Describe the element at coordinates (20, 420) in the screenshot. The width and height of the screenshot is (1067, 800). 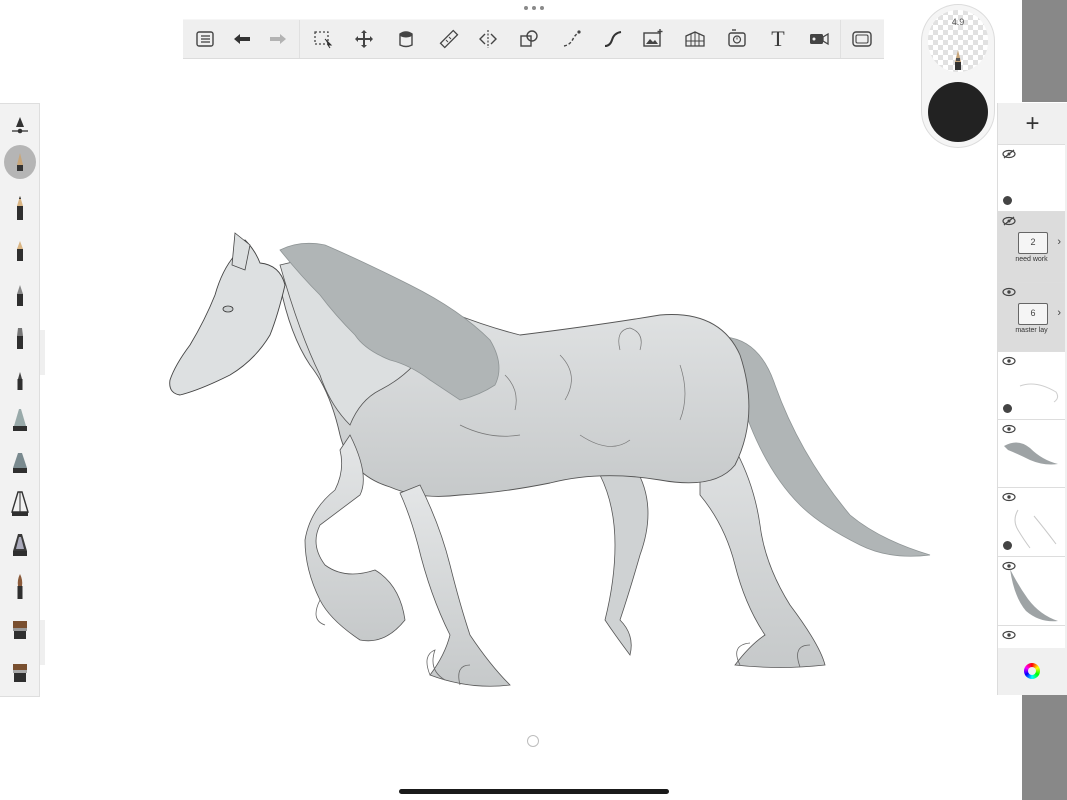
I see `airbrush-icon` at that location.